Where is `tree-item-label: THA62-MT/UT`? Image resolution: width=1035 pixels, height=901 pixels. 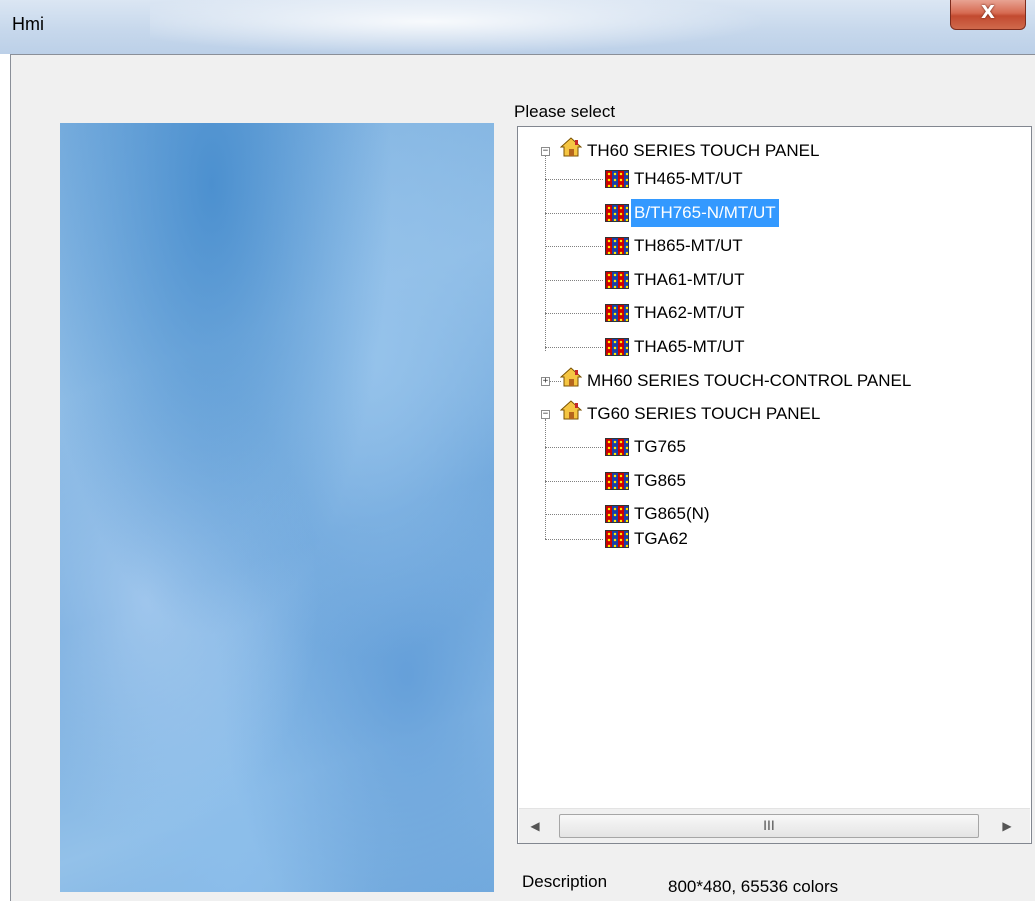 tree-item-label: THA62-MT/UT is located at coordinates (689, 312).